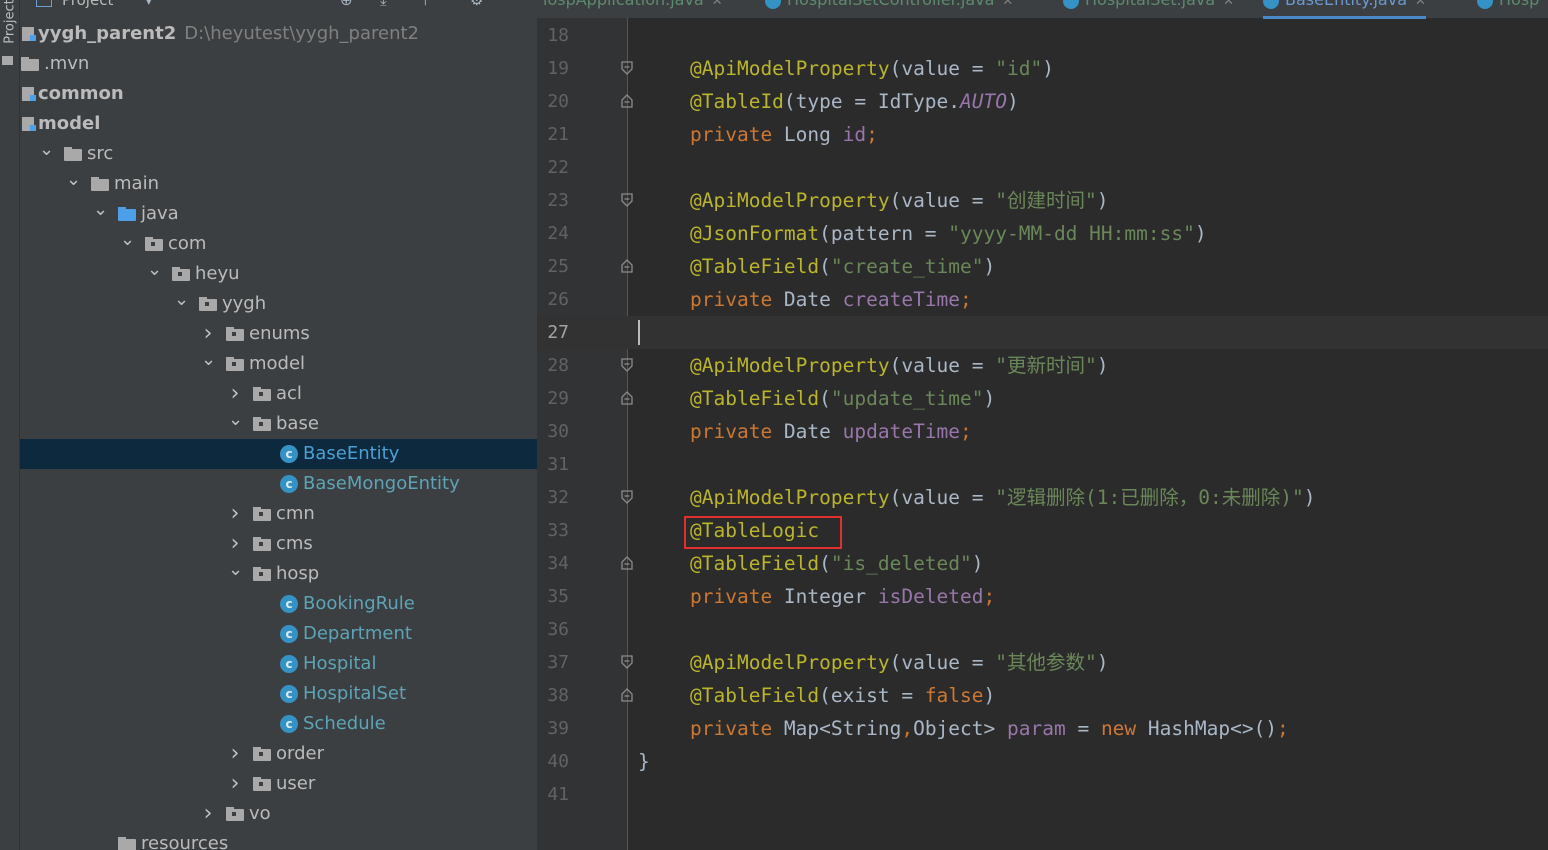 The image size is (1548, 850). I want to click on tree-item: › user, so click(278, 784).